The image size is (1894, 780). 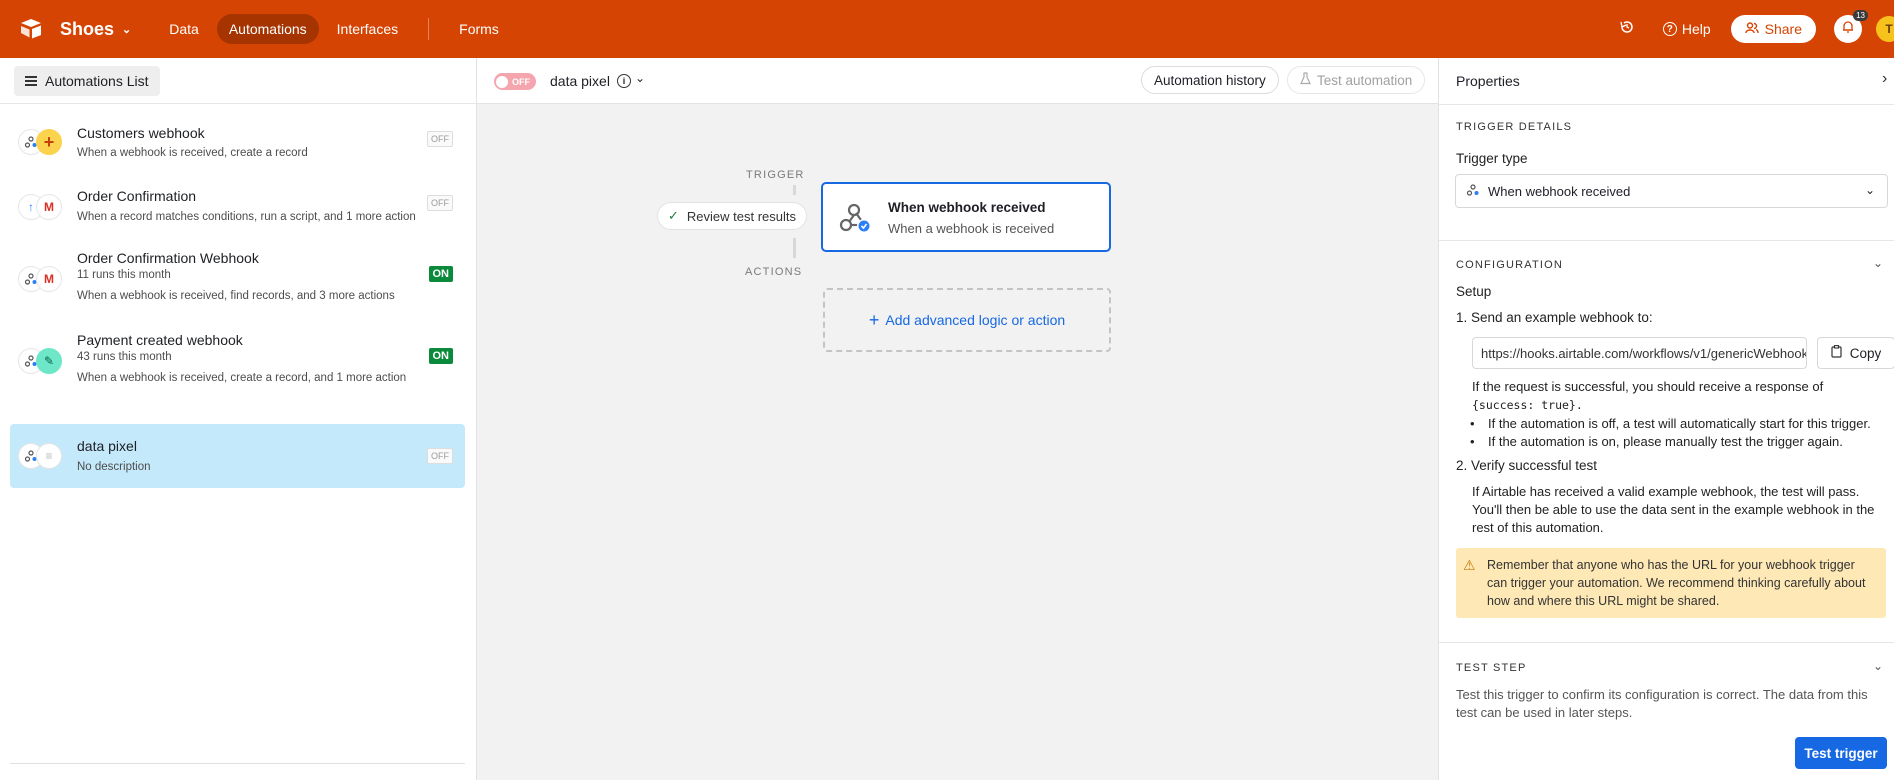 What do you see at coordinates (1848, 29) in the screenshot?
I see `bell-icon` at bounding box center [1848, 29].